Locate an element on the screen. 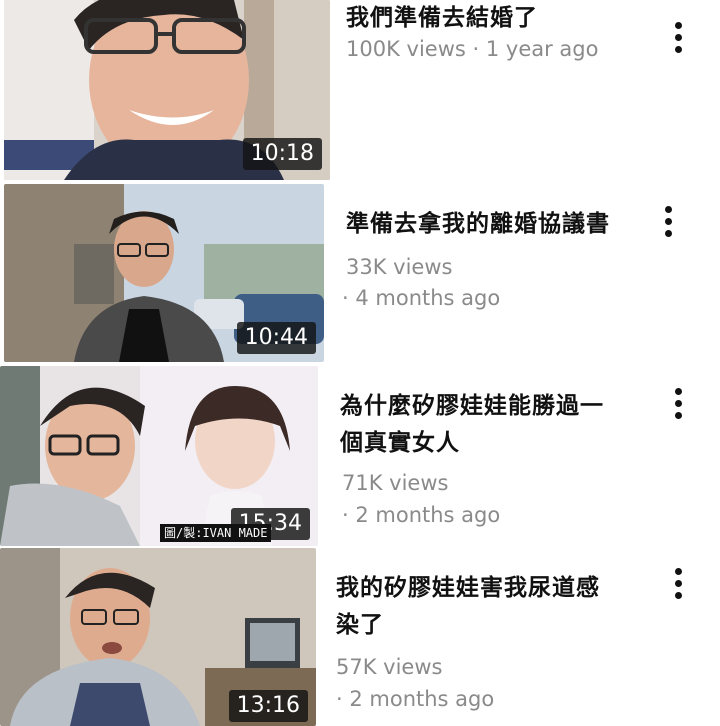 The image size is (720, 726). video-duration: 13:16 is located at coordinates (268, 706).